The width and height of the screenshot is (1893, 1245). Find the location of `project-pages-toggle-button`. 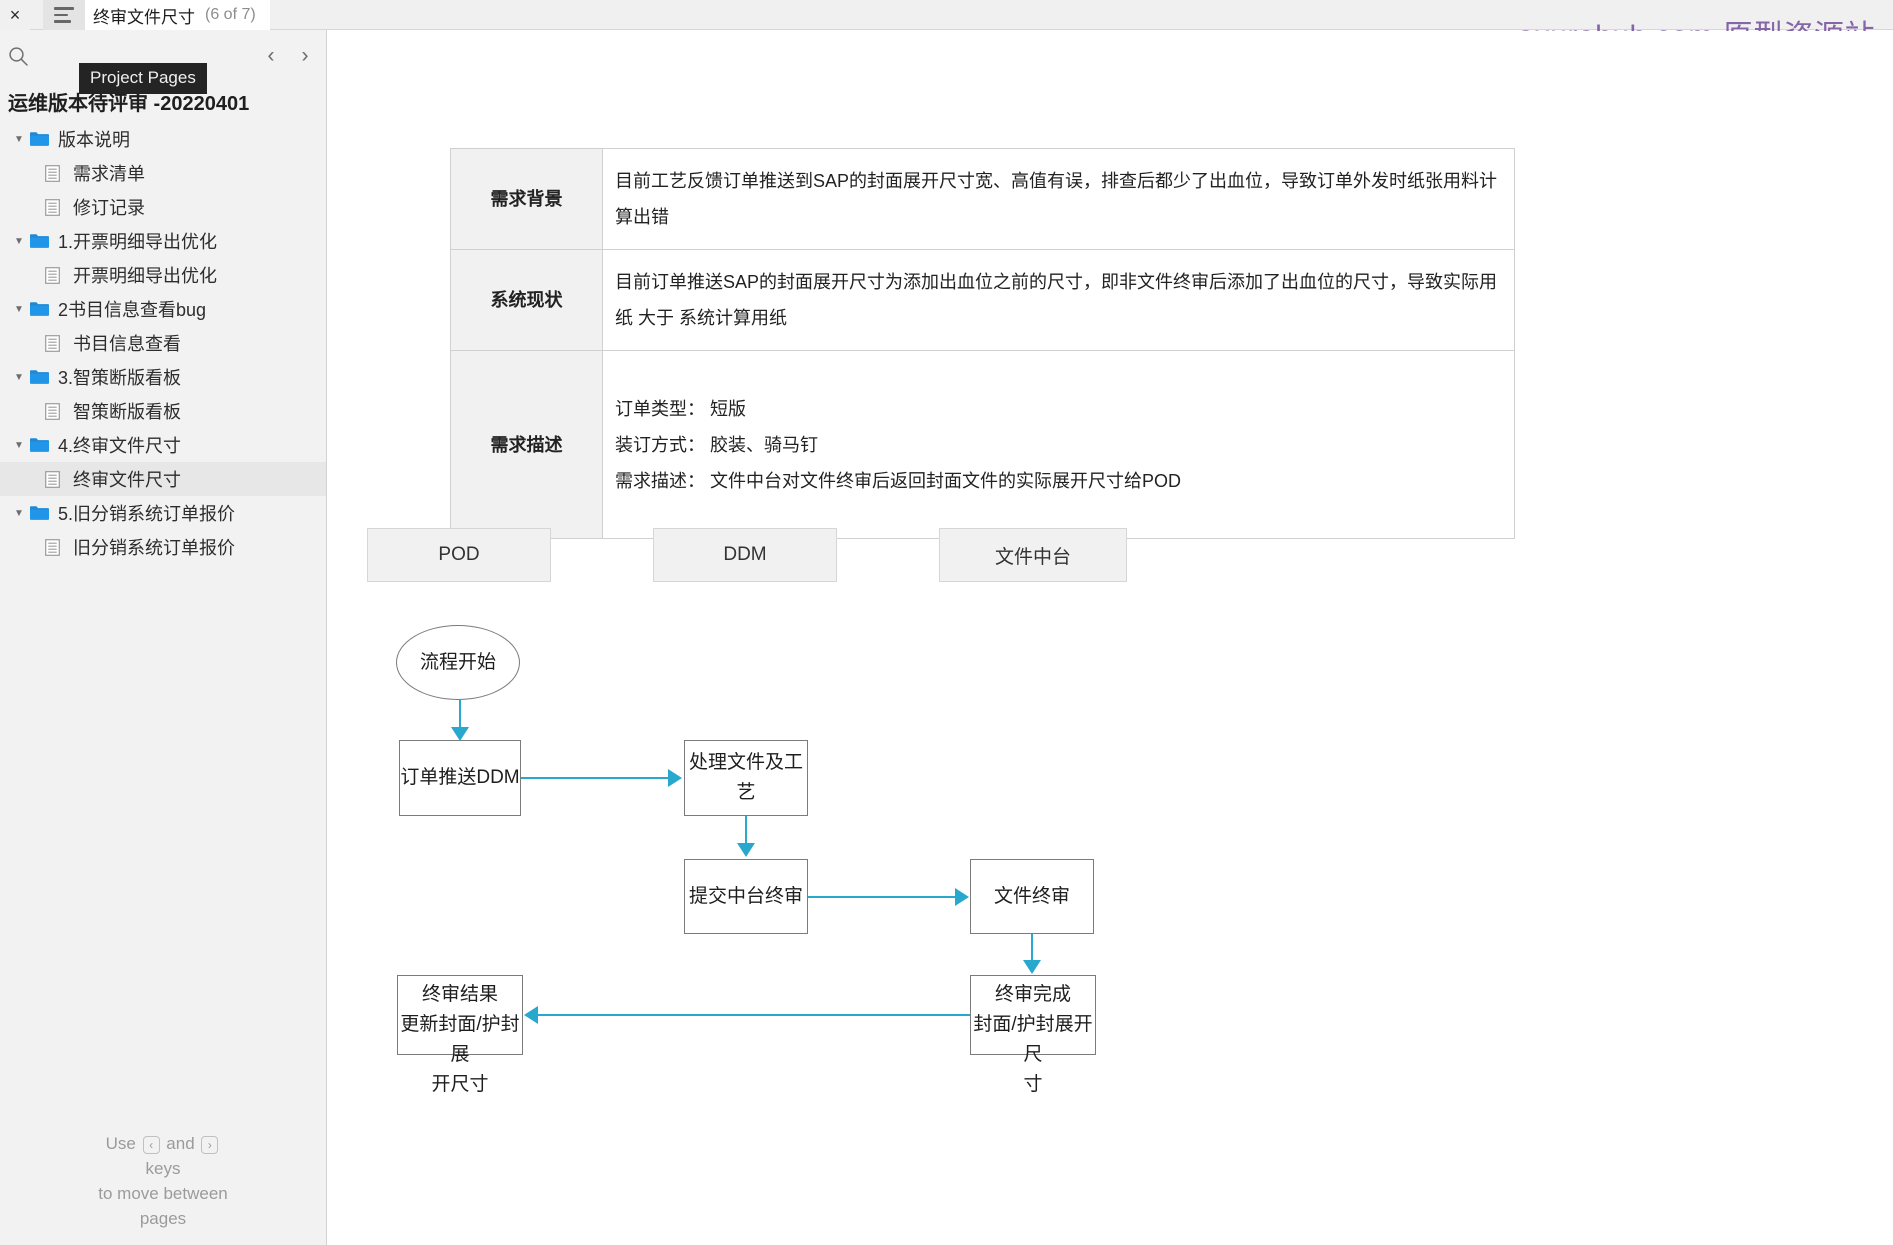

project-pages-toggle-button is located at coordinates (64, 15).